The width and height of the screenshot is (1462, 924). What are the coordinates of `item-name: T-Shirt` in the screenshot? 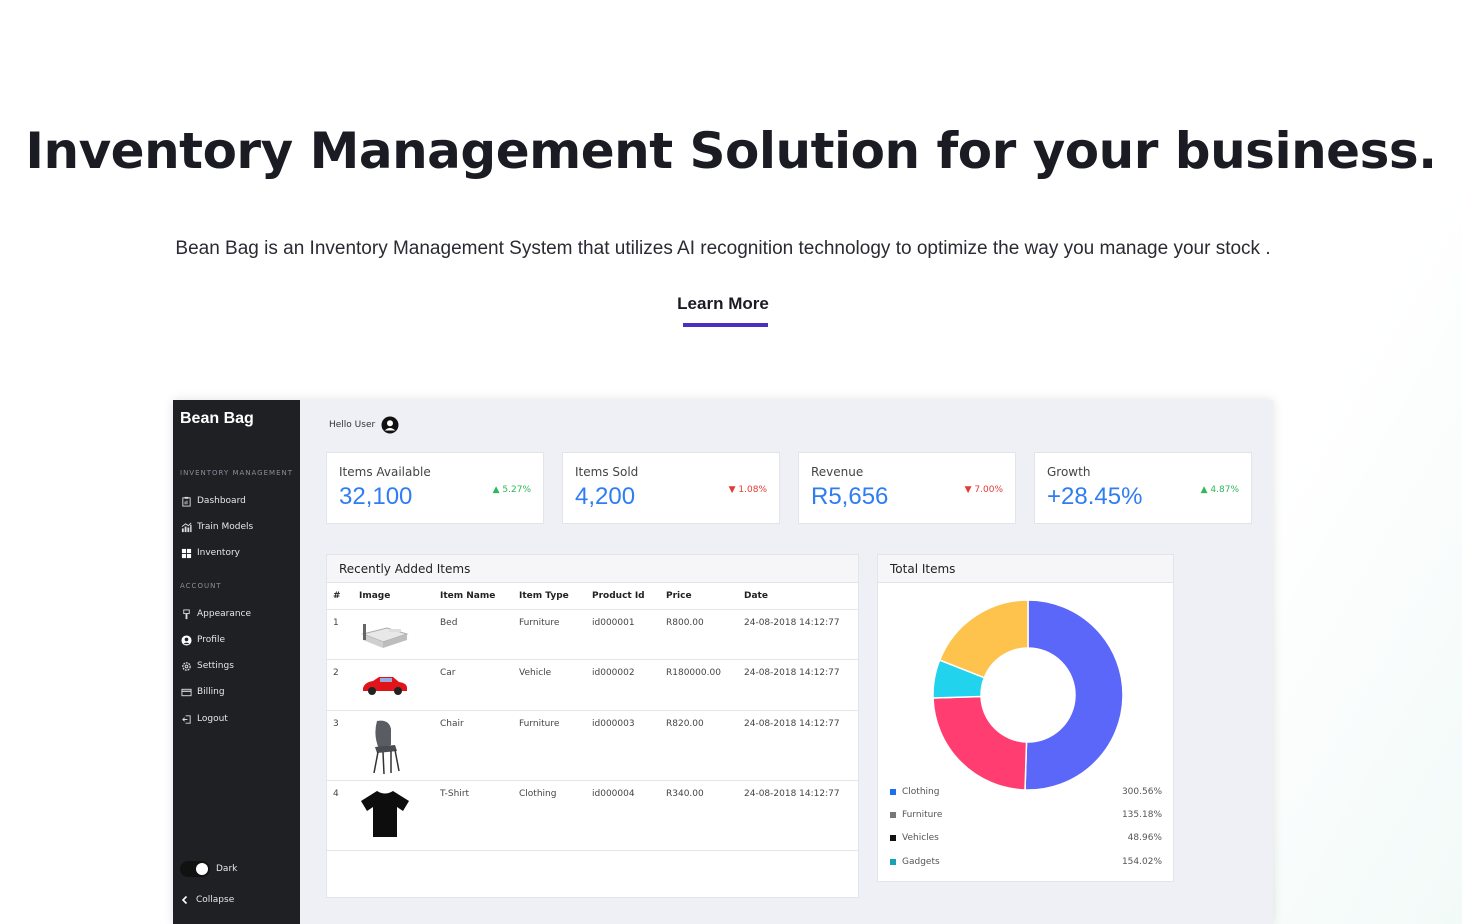 It's located at (473, 815).